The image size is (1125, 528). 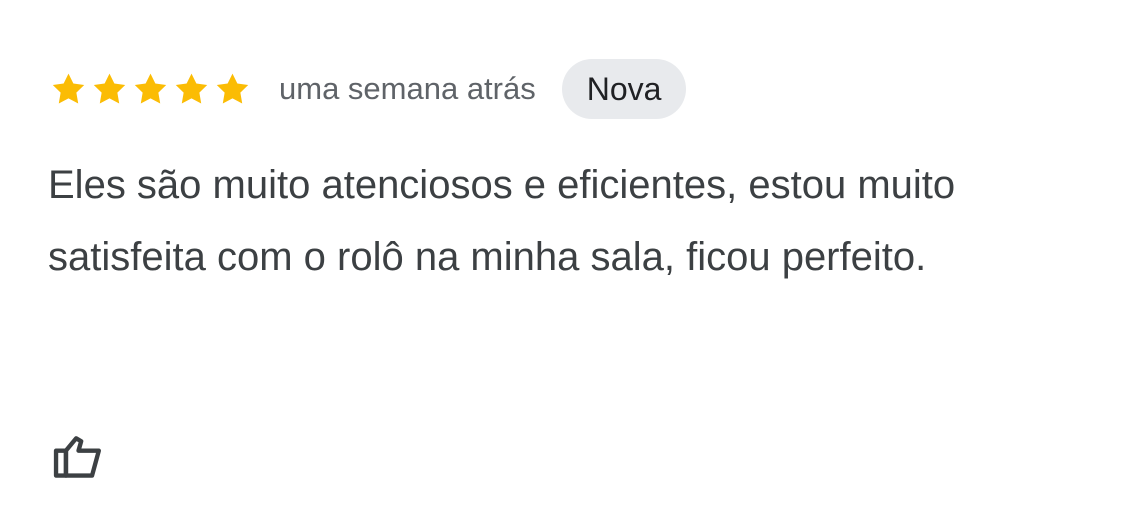 I want to click on thumbs-up-icon, so click(x=79, y=455).